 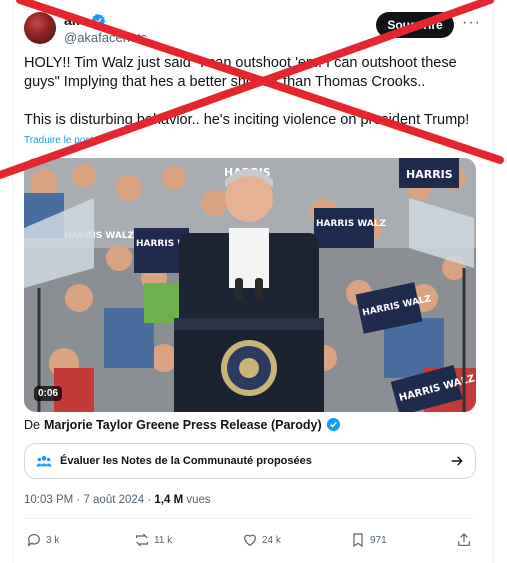 What do you see at coordinates (471, 23) in the screenshot?
I see `more-options-icon: ···` at bounding box center [471, 23].